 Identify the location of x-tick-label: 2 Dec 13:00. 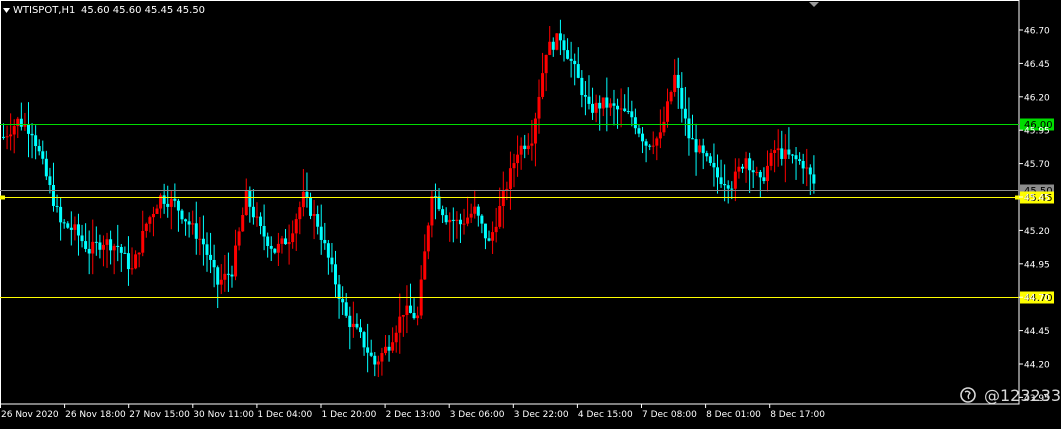
(413, 415).